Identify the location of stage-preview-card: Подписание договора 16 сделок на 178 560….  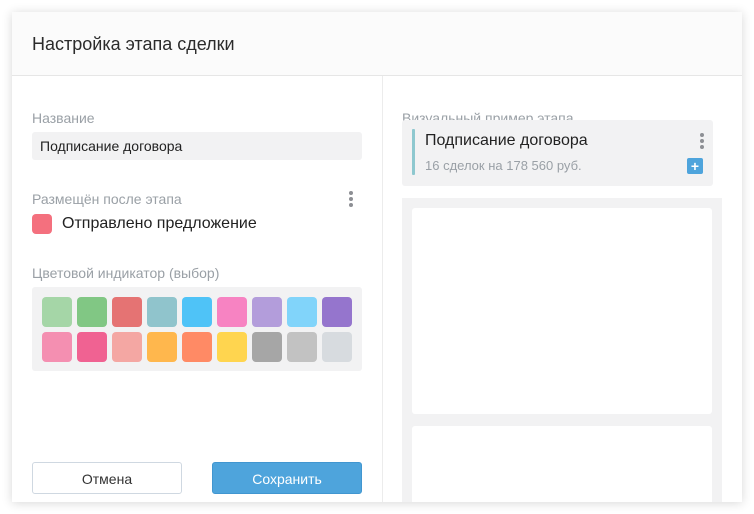
(557, 153).